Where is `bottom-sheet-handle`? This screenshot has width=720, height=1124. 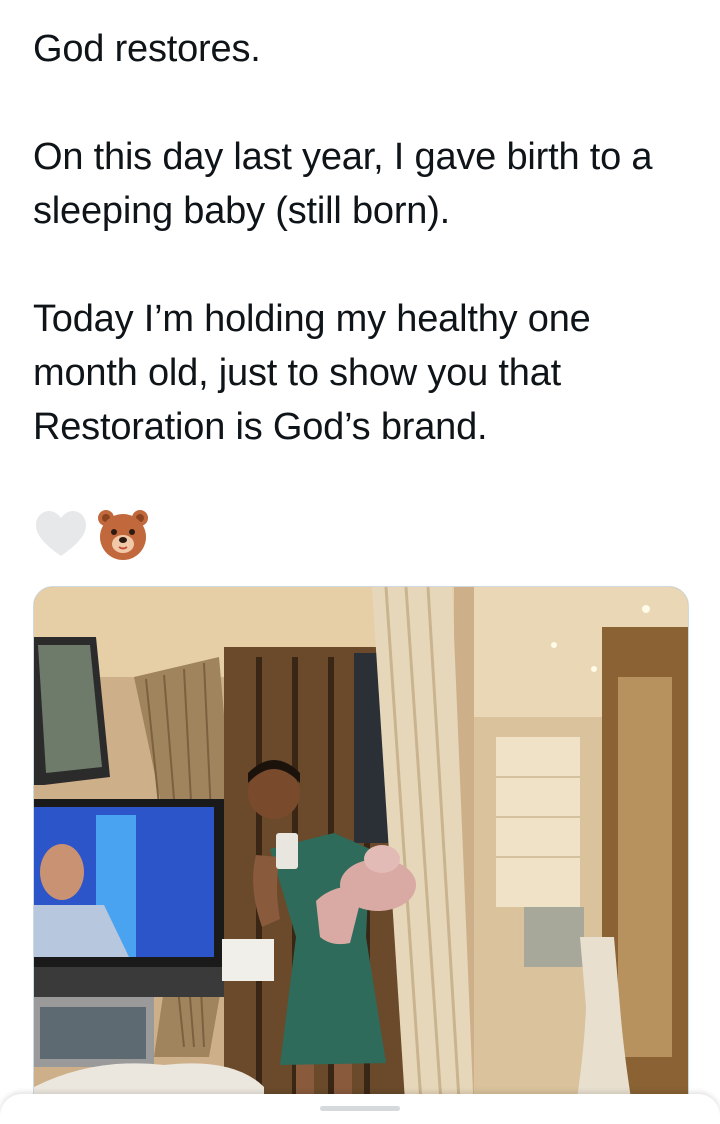
bottom-sheet-handle is located at coordinates (360, 1108).